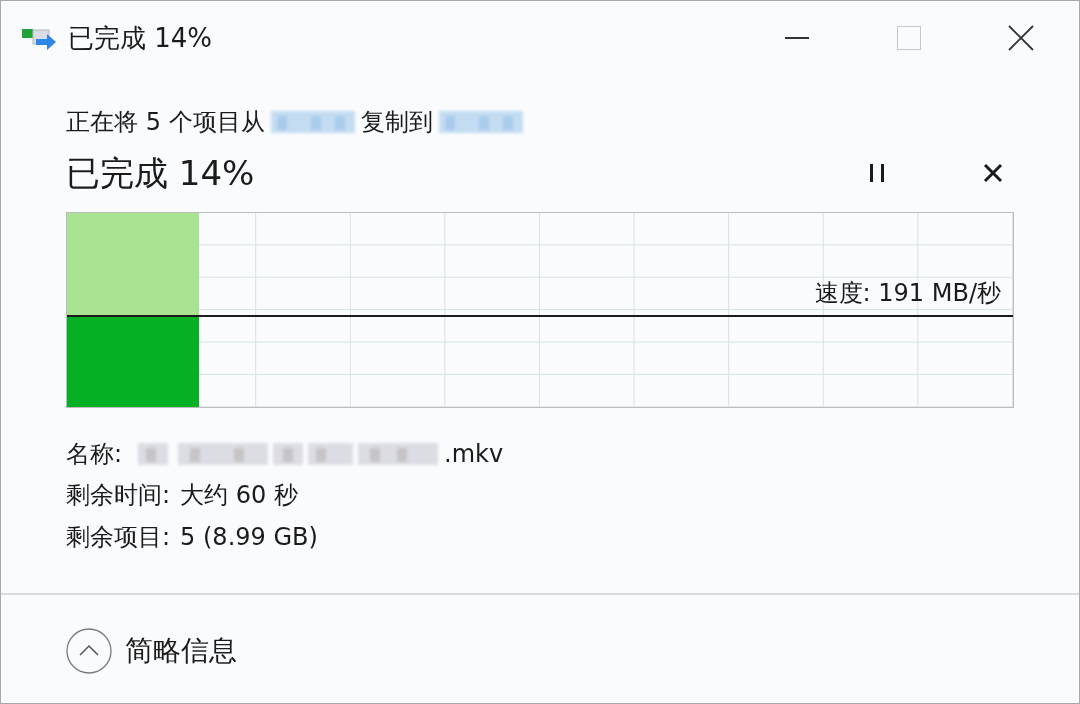 Image resolution: width=1080 pixels, height=704 pixels. What do you see at coordinates (239, 496) in the screenshot?
I see `detail-value: 大约 60 秒` at bounding box center [239, 496].